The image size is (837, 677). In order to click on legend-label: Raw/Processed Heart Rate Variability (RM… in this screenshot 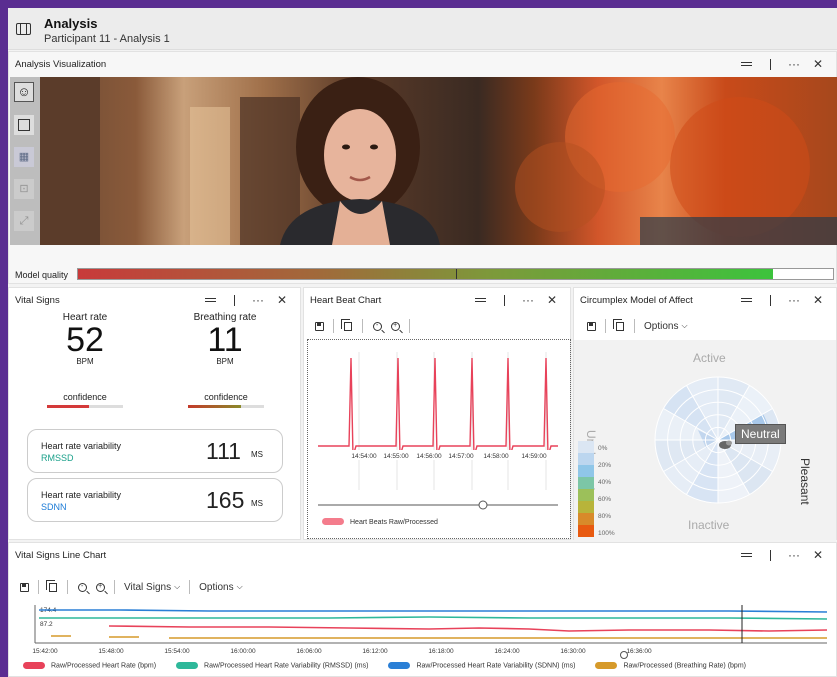, I will do `click(286, 666)`.